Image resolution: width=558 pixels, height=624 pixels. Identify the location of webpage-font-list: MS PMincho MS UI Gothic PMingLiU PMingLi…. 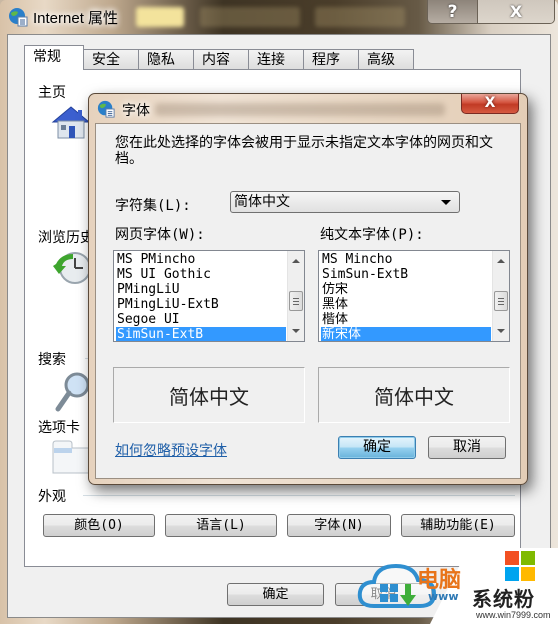
(209, 296).